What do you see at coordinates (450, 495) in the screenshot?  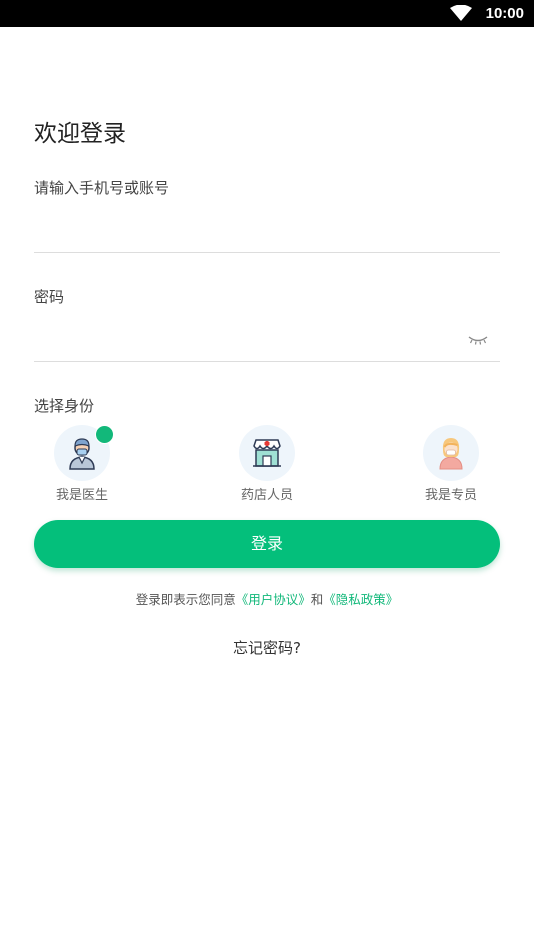 I see `role-label-specialist: 我是专员` at bounding box center [450, 495].